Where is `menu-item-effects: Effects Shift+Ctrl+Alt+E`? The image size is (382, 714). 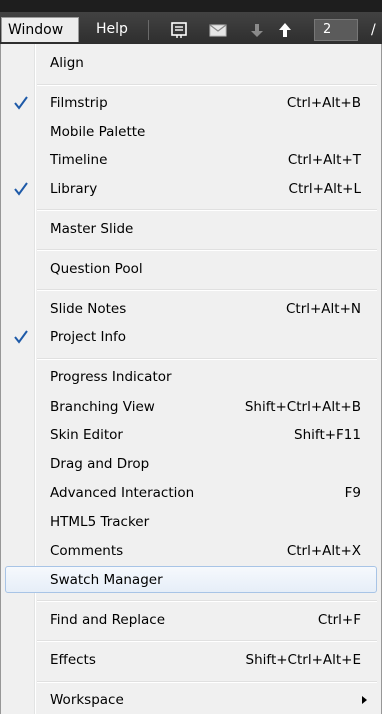
menu-item-effects: Effects Shift+Ctrl+Alt+E is located at coordinates (191, 660).